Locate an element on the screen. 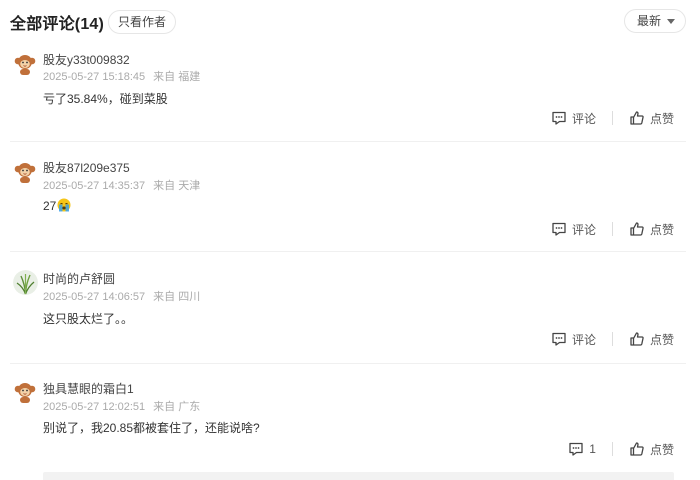 The height and width of the screenshot is (480, 700). comments-header: 全部评论(14) 只看作者 最新 is located at coordinates (350, 21).